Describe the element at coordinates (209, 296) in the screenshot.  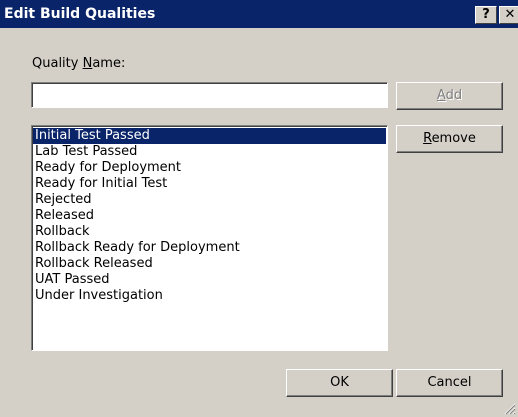
I see `list-item: Under Investigation` at that location.